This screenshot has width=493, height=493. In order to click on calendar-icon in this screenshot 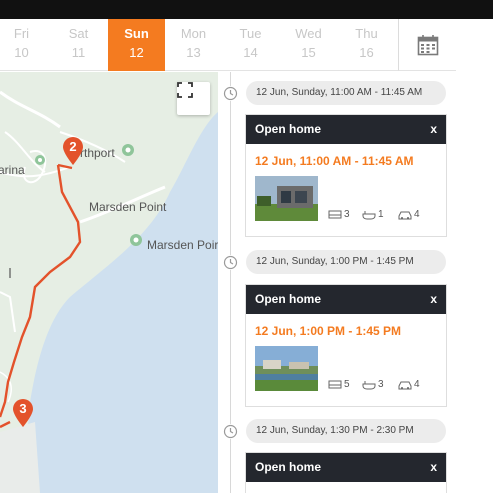, I will do `click(427, 44)`.